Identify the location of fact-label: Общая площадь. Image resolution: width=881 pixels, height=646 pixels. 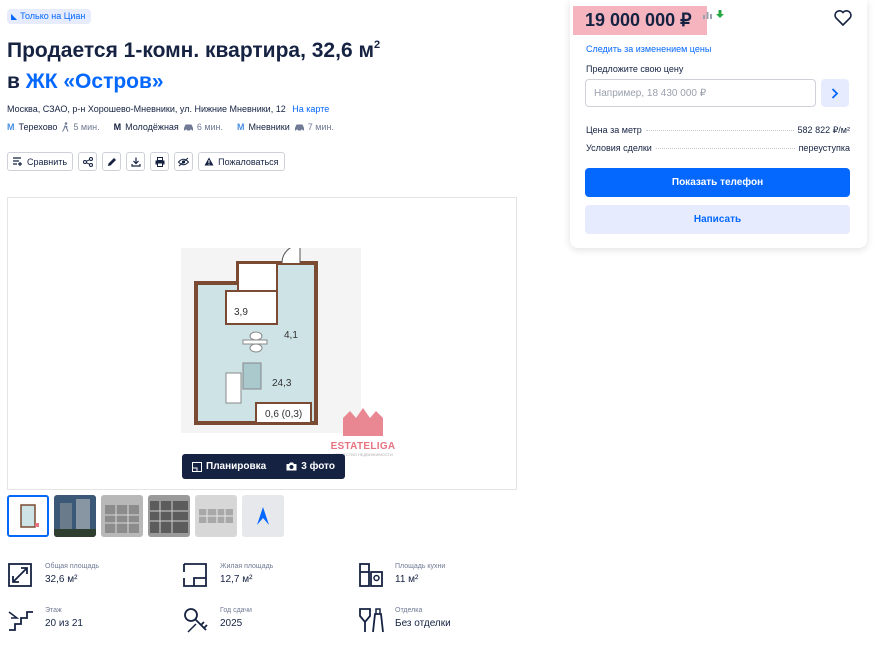
(72, 566).